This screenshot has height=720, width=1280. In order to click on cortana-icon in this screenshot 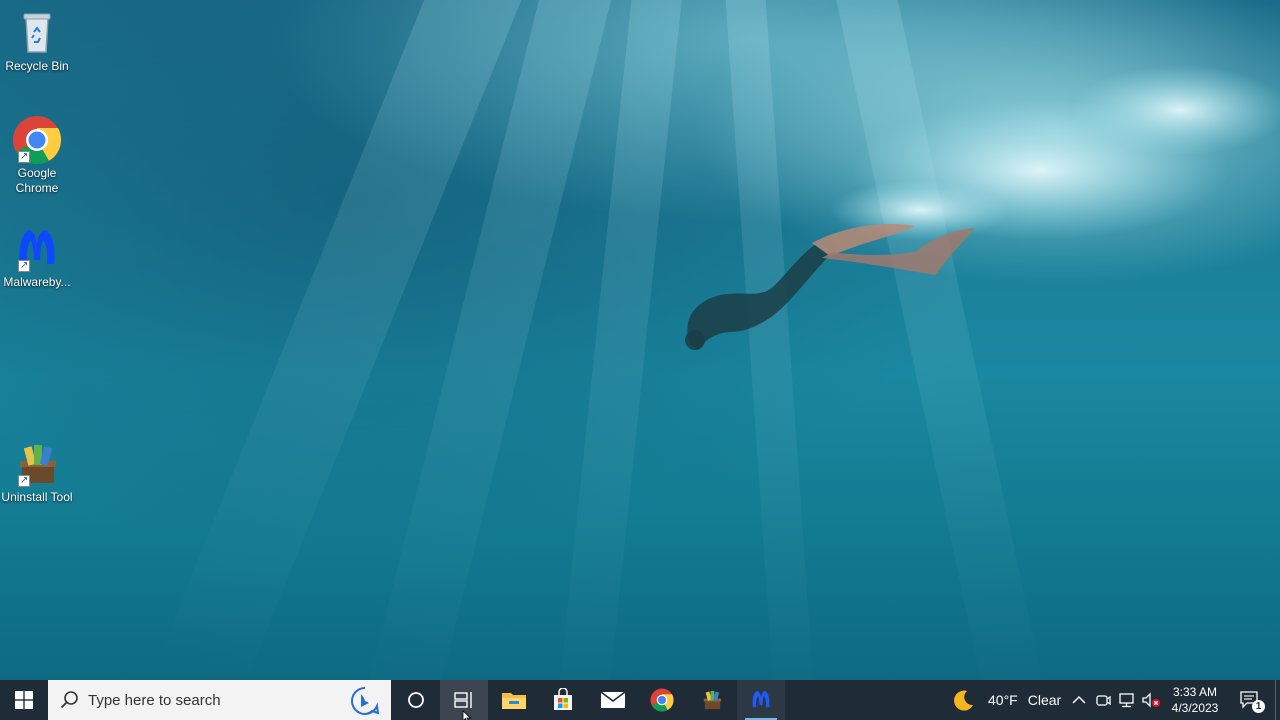, I will do `click(416, 700)`.